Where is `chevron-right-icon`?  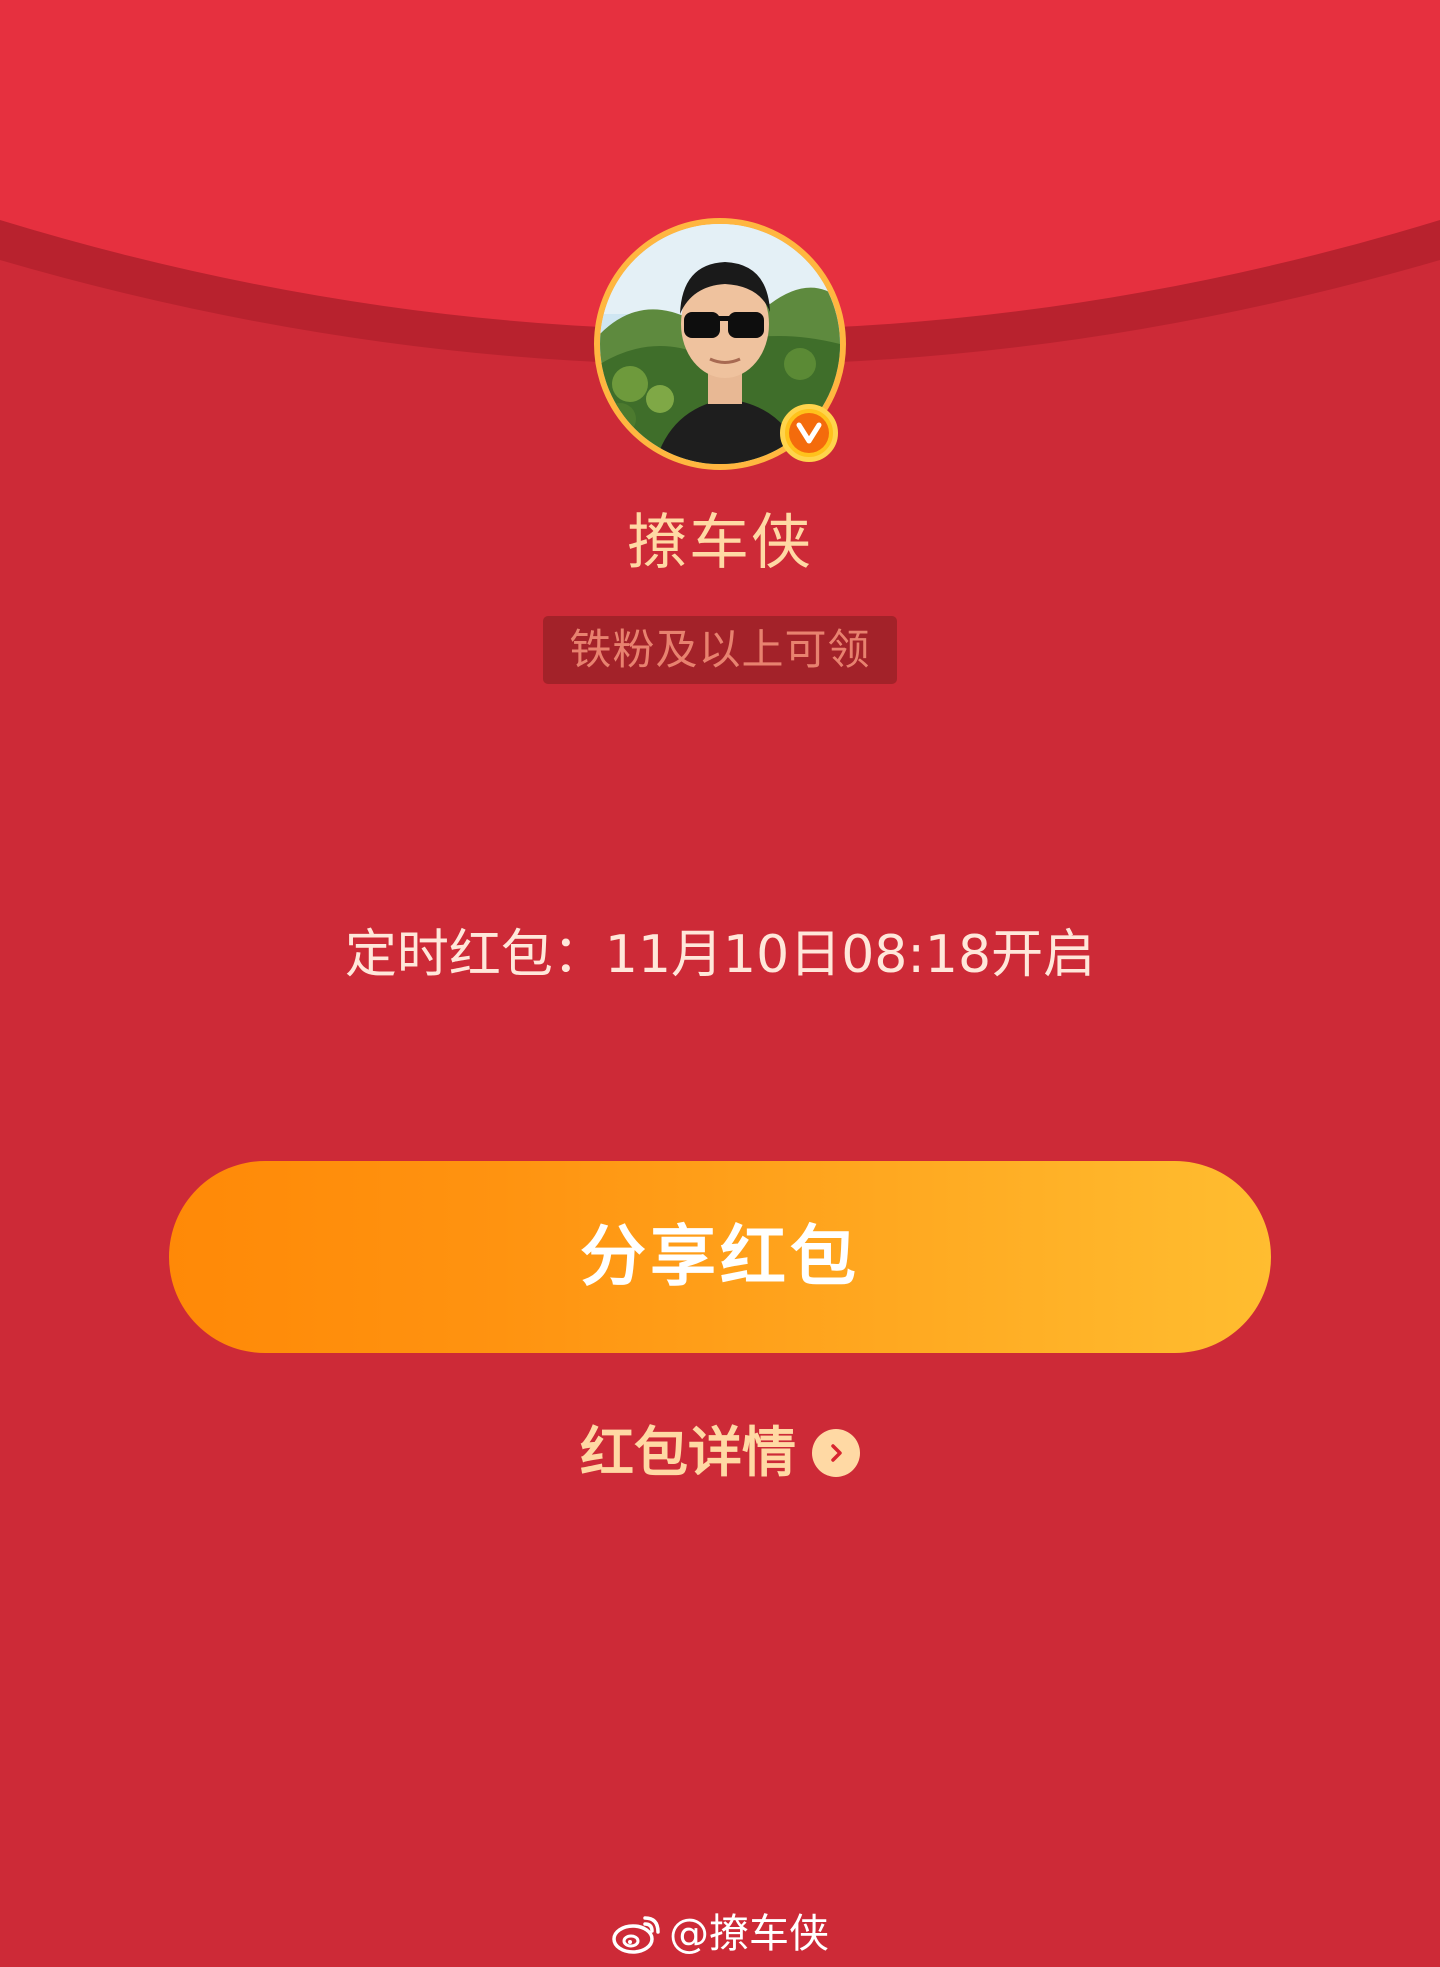
chevron-right-icon is located at coordinates (836, 1453).